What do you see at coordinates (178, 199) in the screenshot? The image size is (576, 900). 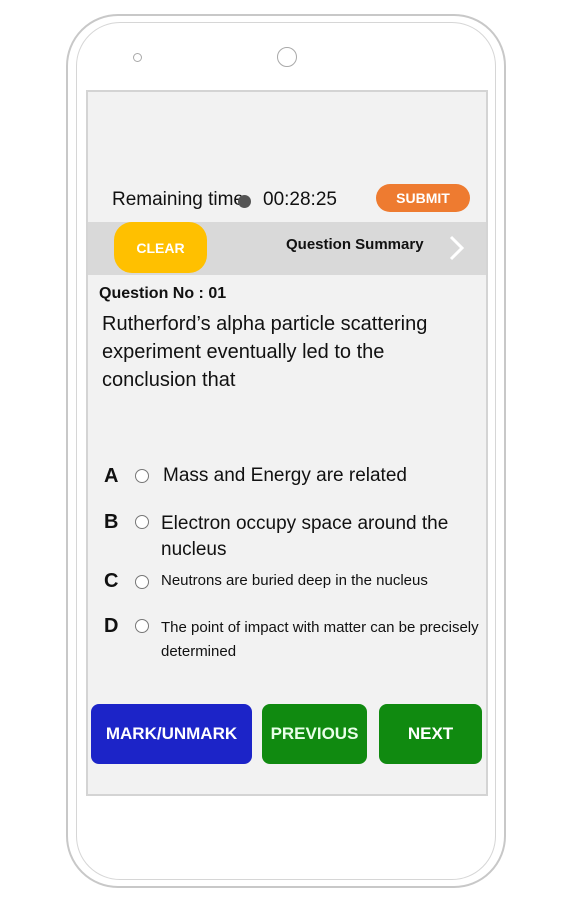 I see `remaining-time-label: Remaining time` at bounding box center [178, 199].